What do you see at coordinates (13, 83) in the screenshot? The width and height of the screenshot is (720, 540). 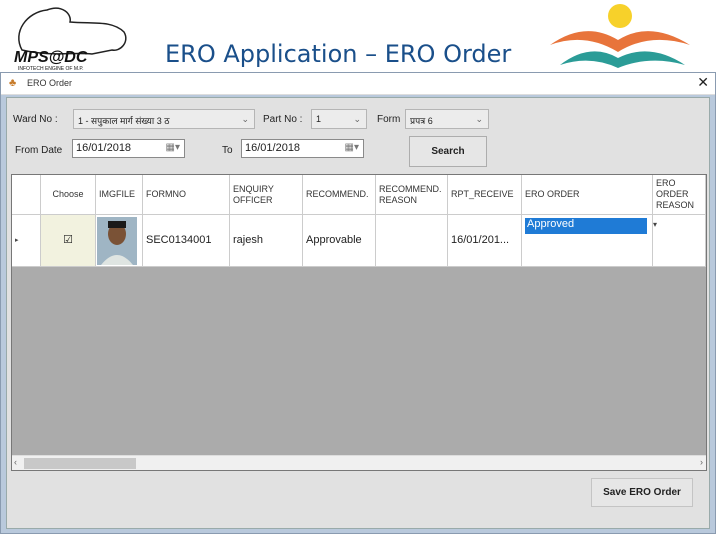 I see `app-icon: ♣` at bounding box center [13, 83].